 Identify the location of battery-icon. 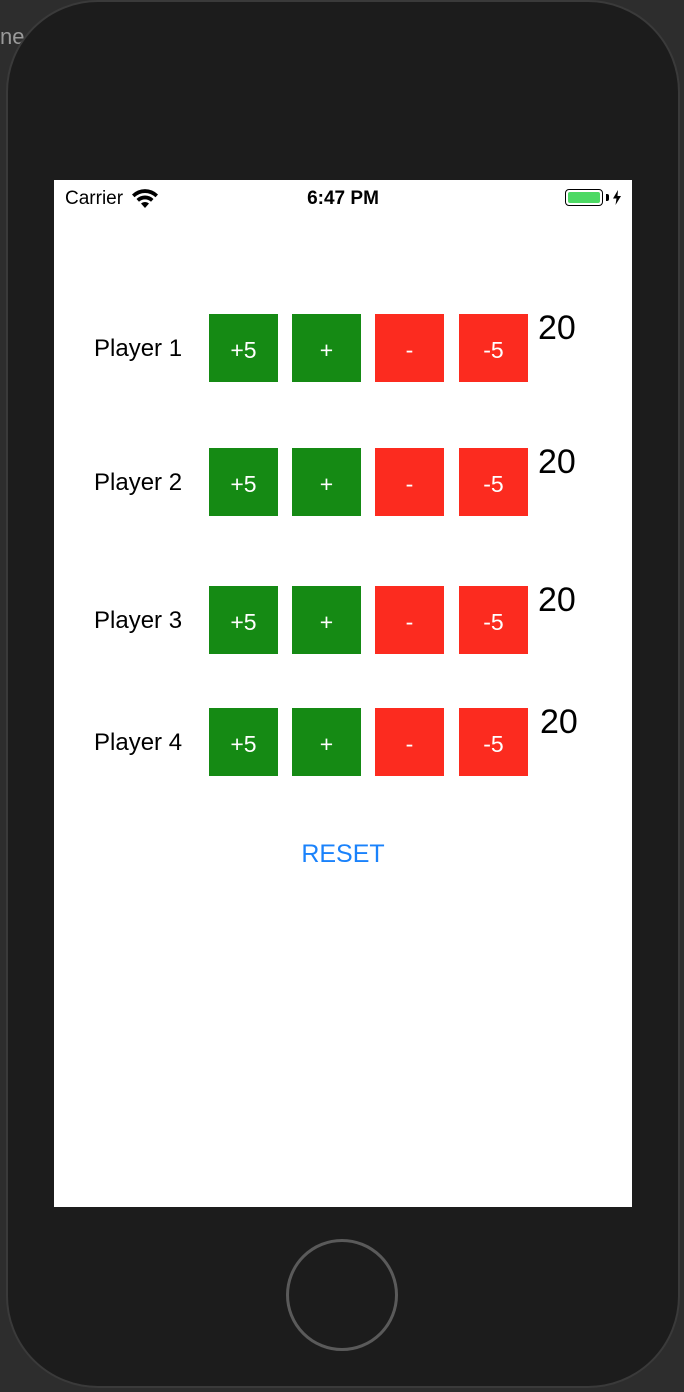
(584, 197).